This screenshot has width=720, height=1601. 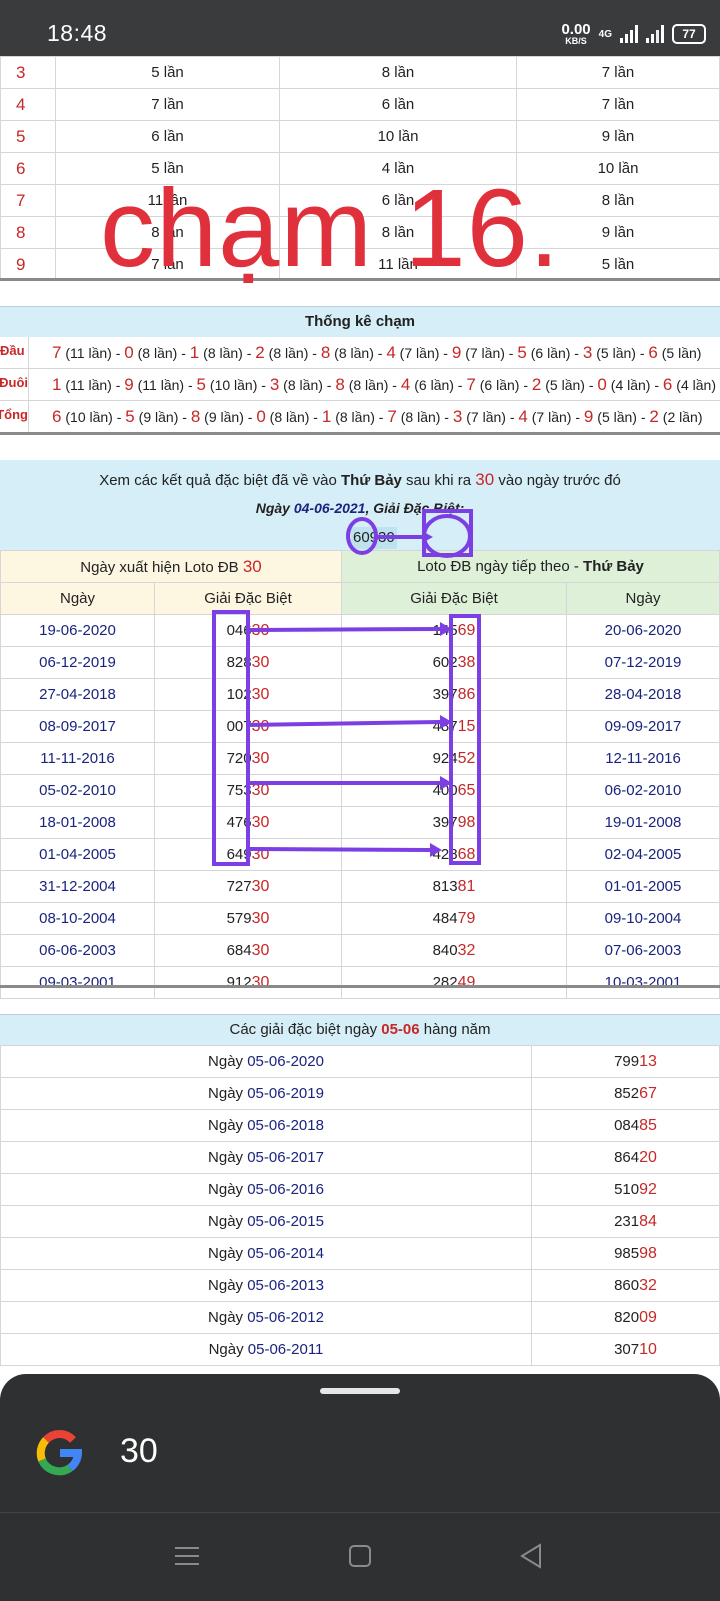 What do you see at coordinates (77, 982) in the screenshot?
I see `appear-date: 09-03-2001` at bounding box center [77, 982].